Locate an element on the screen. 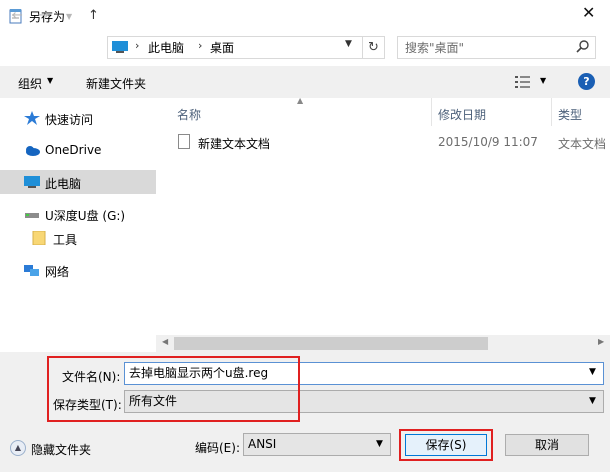 Image resolution: width=610 pixels, height=472 pixels. column-header-row is located at coordinates (388, 112).